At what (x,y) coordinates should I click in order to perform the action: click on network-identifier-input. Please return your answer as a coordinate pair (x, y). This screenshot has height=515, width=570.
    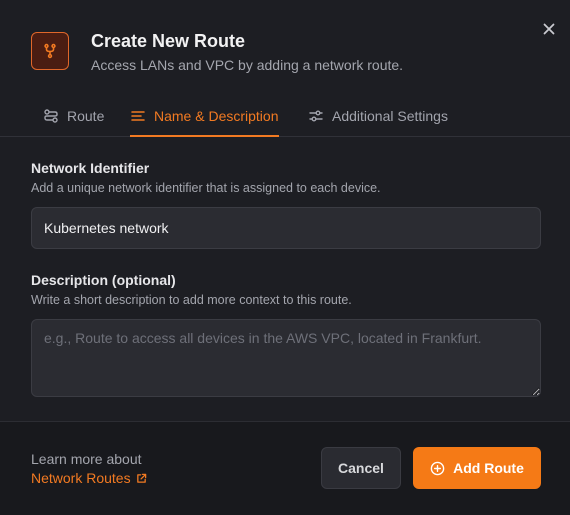
    Looking at the image, I should click on (286, 228).